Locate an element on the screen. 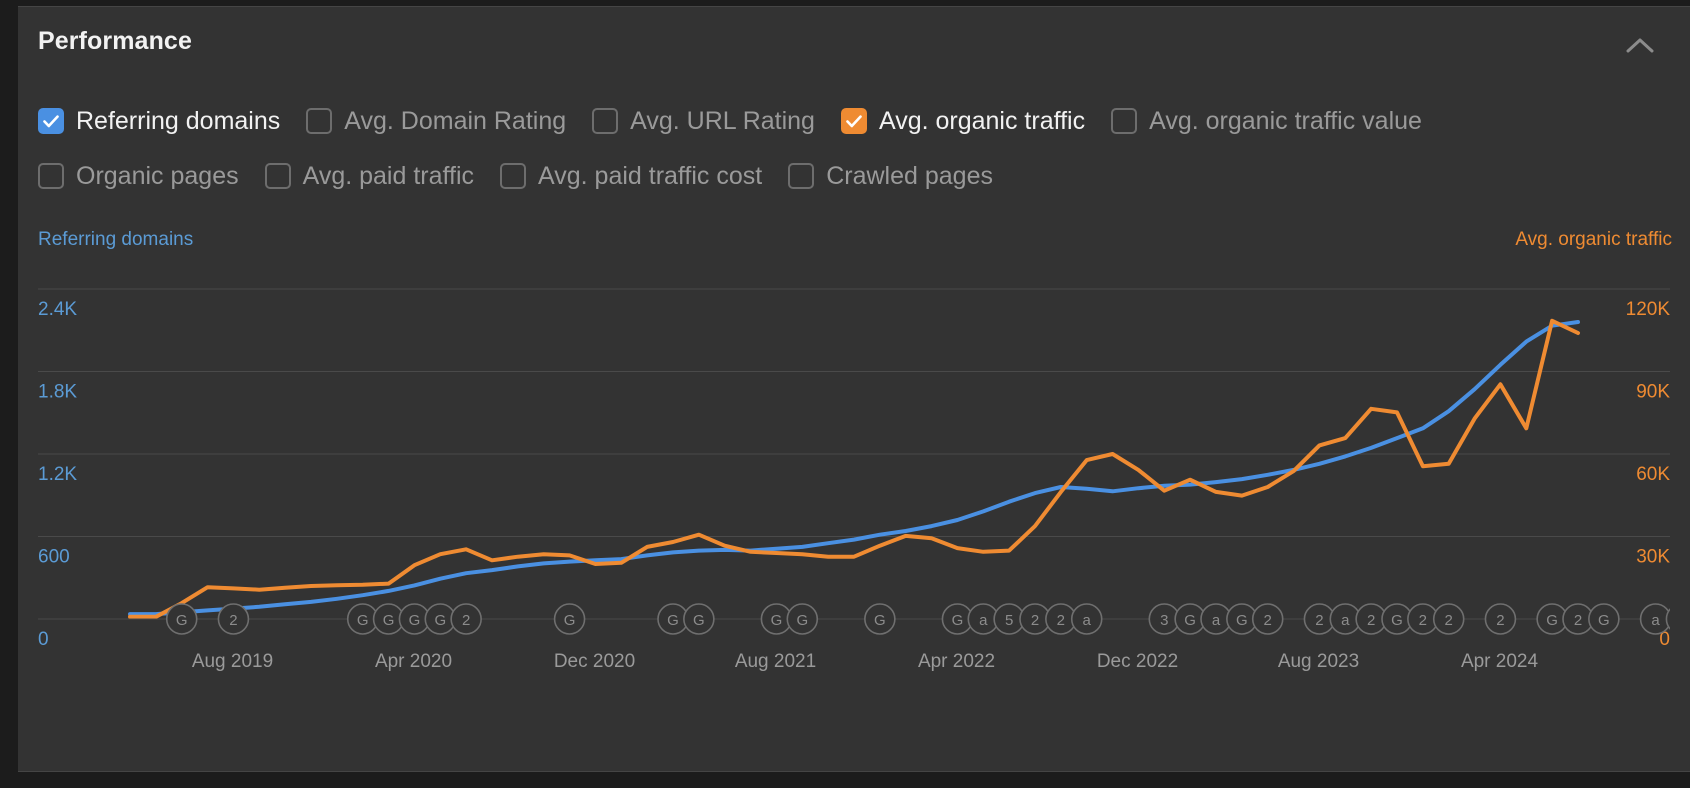 The width and height of the screenshot is (1690, 788). metric-checkbox-avg-paid-traffic: Avg. paid traffic is located at coordinates (369, 175).